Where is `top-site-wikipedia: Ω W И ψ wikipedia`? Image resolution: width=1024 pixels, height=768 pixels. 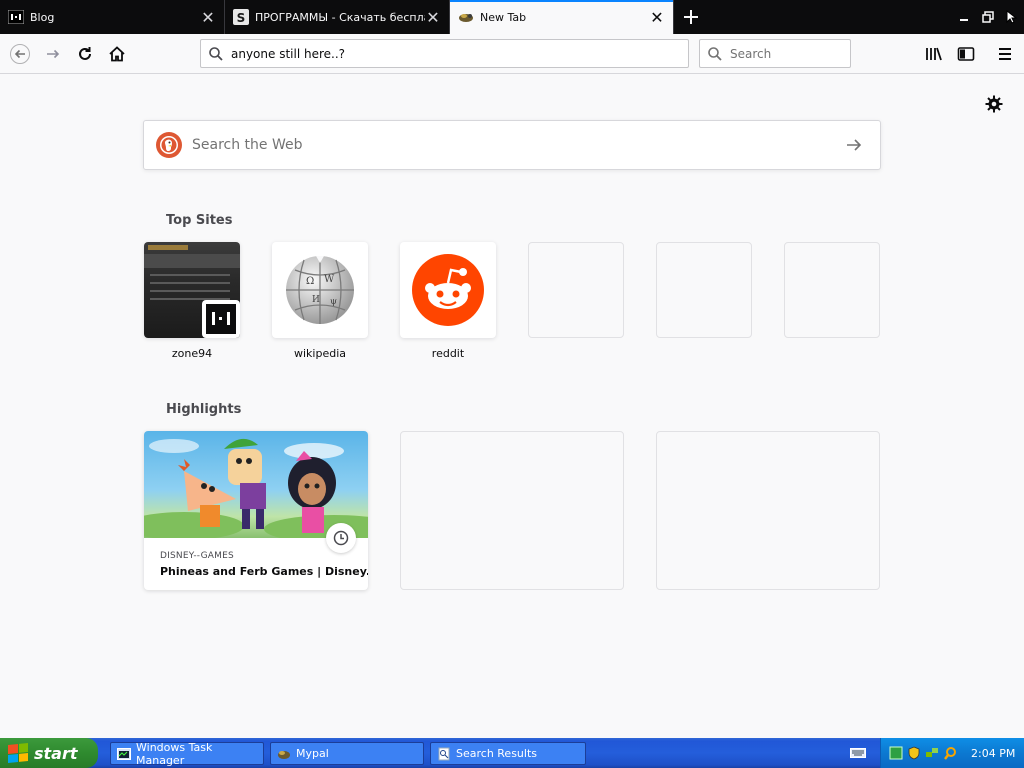
top-site-wikipedia: Ω W И ψ wikipedia is located at coordinates (320, 301).